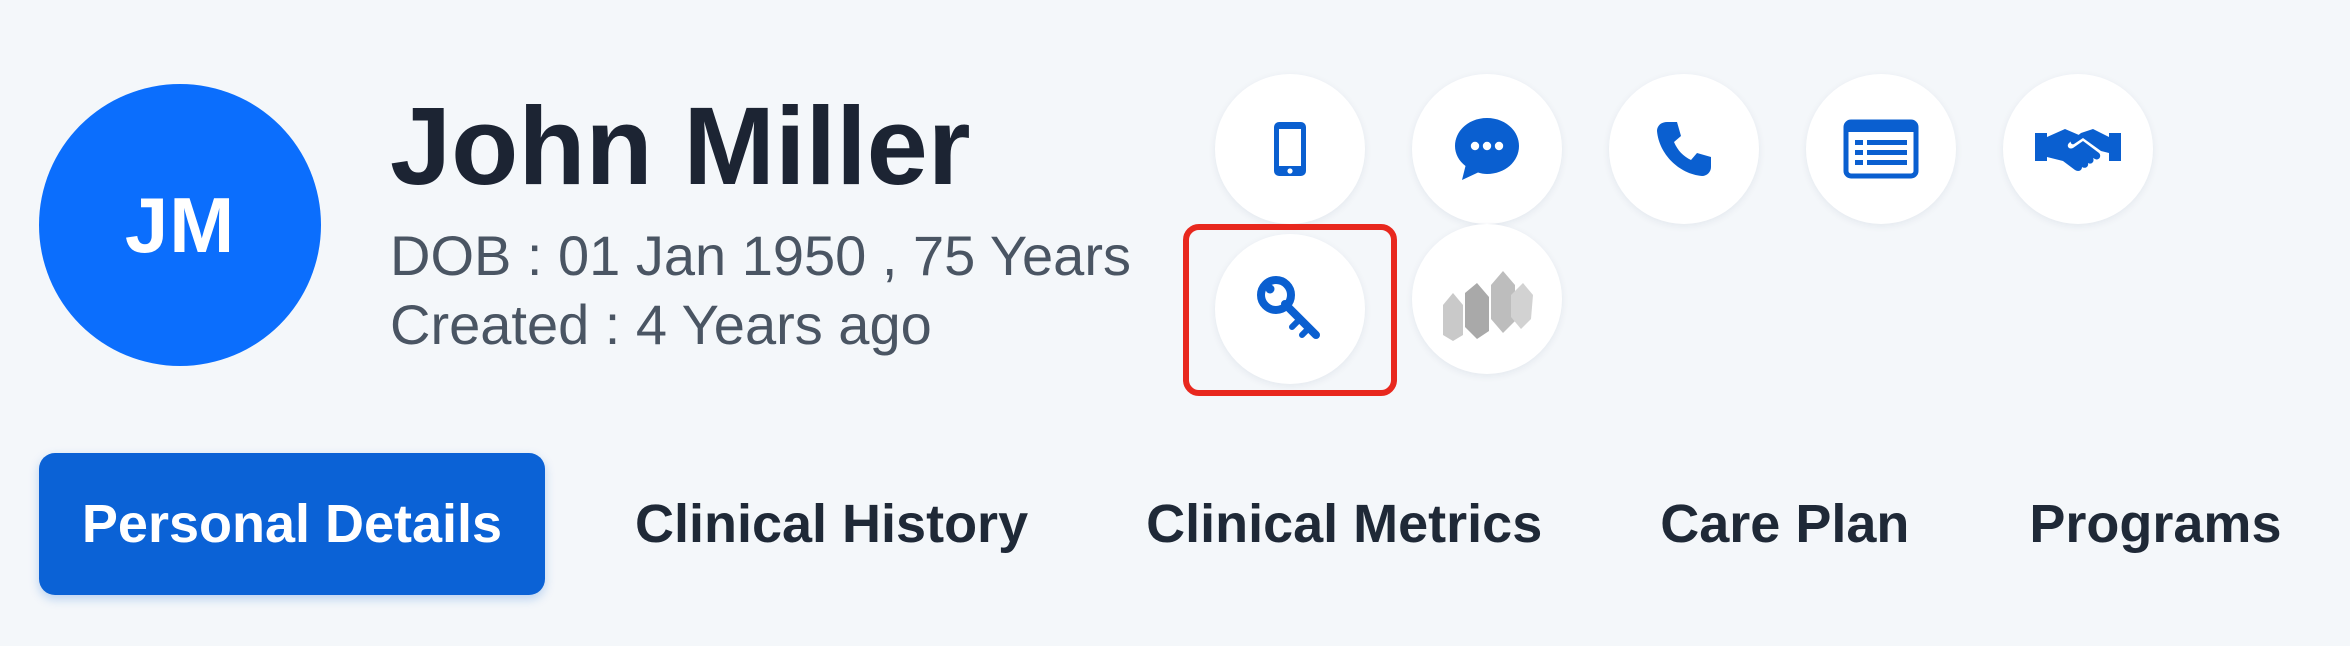 Image resolution: width=2350 pixels, height=646 pixels. I want to click on access-key-button, so click(1290, 309).